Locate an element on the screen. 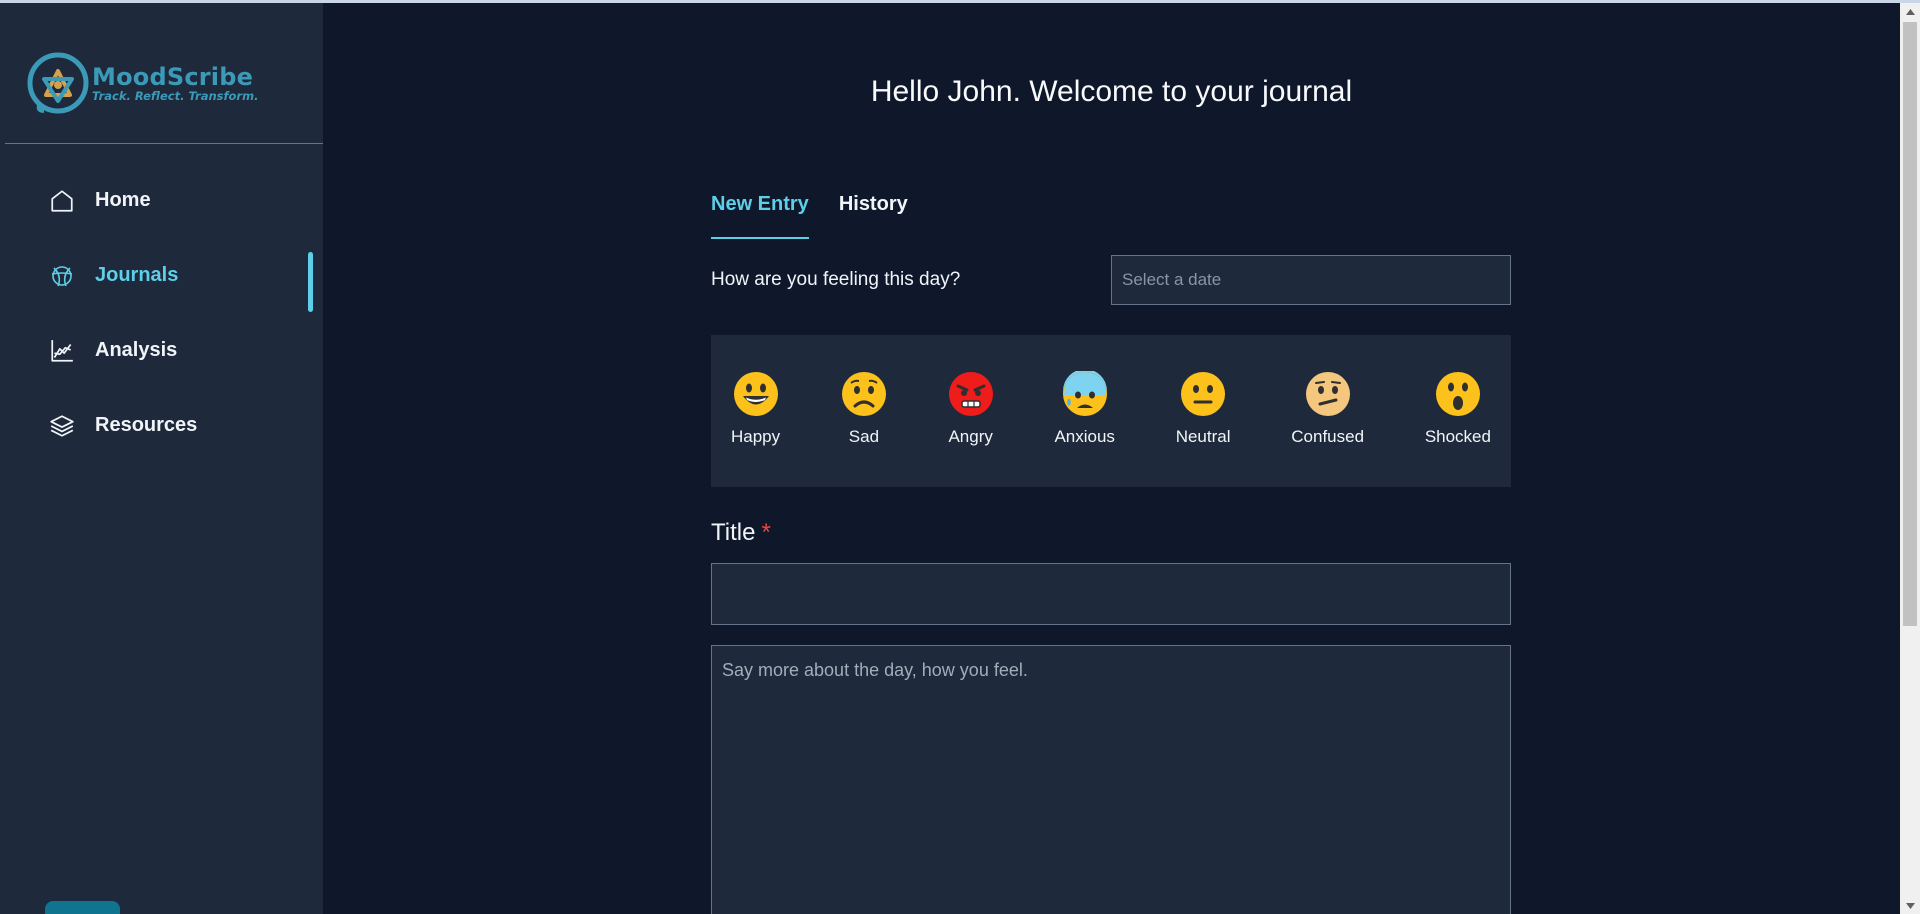 The image size is (1920, 914). feeling-prompt: How are you feeling this day? is located at coordinates (836, 279).